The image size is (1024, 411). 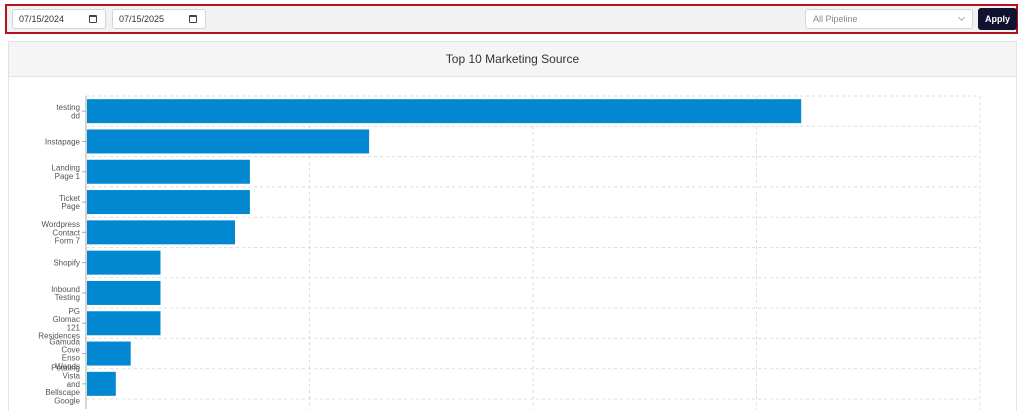 I want to click on category-label: Landing Page 1, so click(x=66, y=172).